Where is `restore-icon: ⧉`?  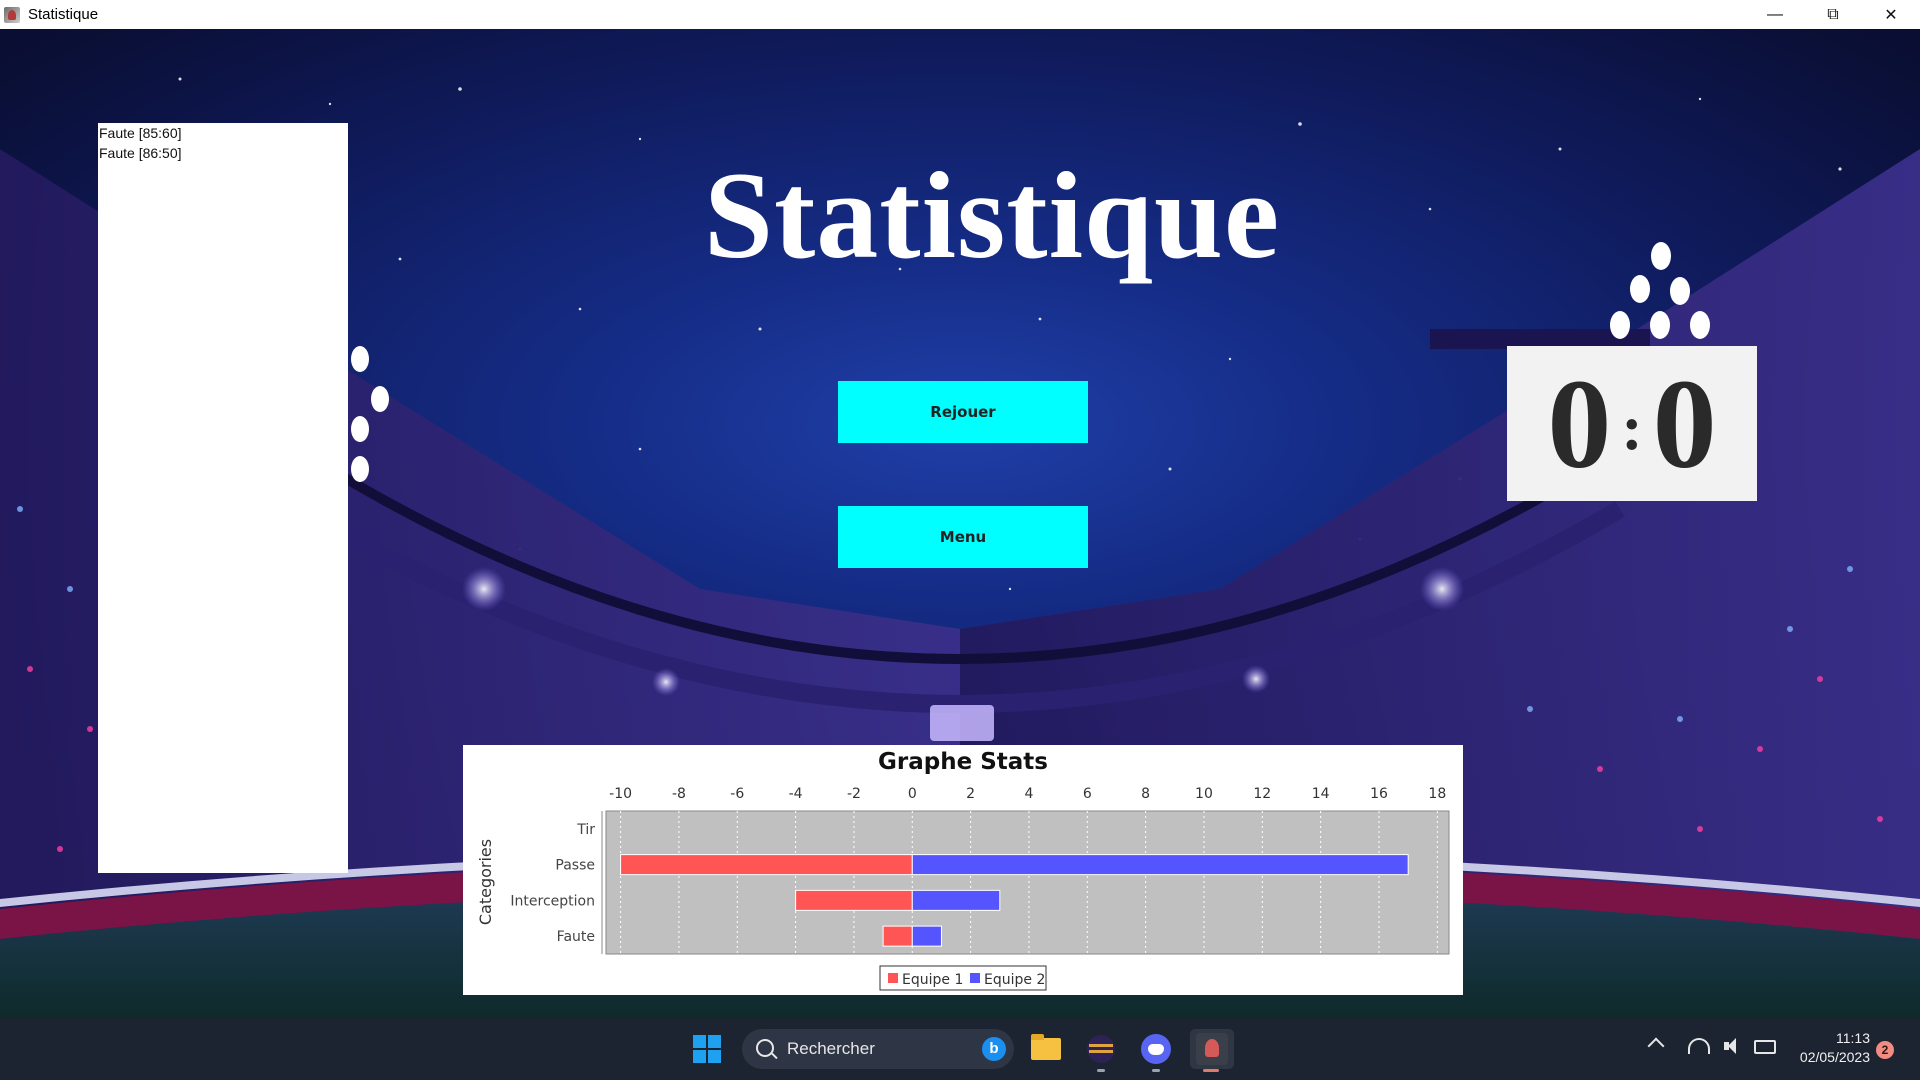 restore-icon: ⧉ is located at coordinates (1833, 14).